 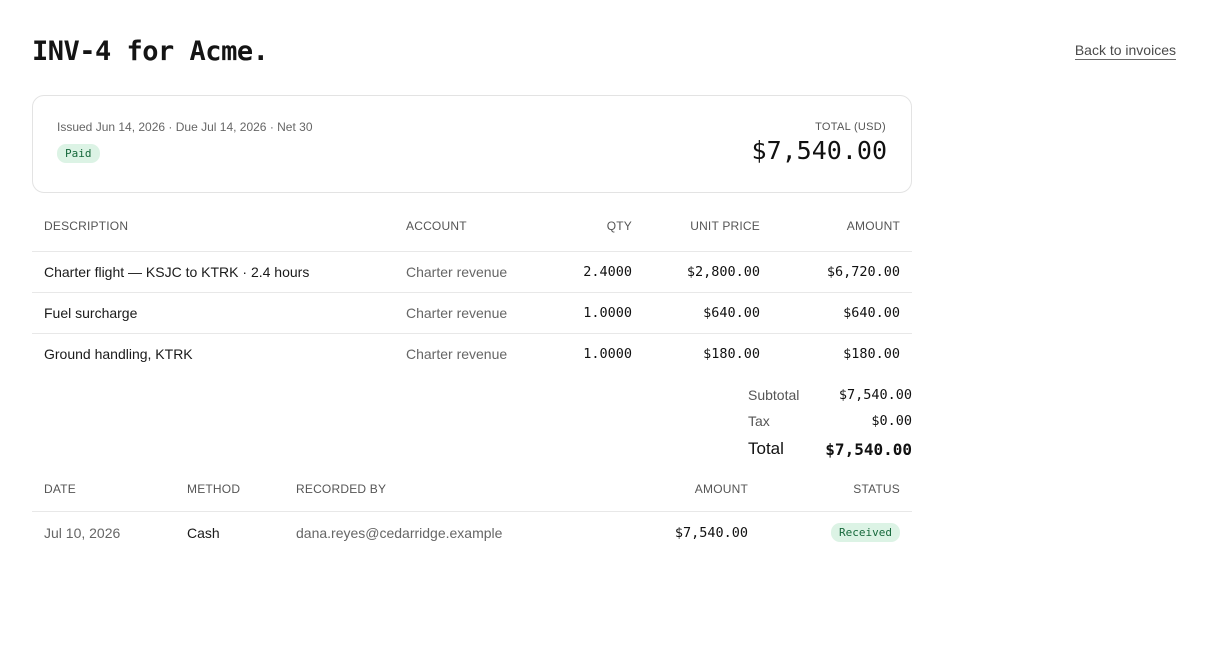 What do you see at coordinates (594, 272) in the screenshot?
I see `line-qty: 2.4000` at bounding box center [594, 272].